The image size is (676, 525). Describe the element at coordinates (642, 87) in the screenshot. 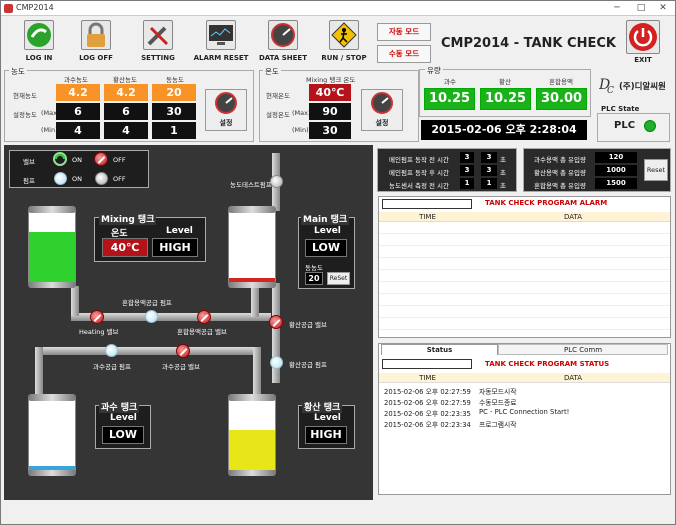

I see `company-name: (주)디알씨원` at that location.